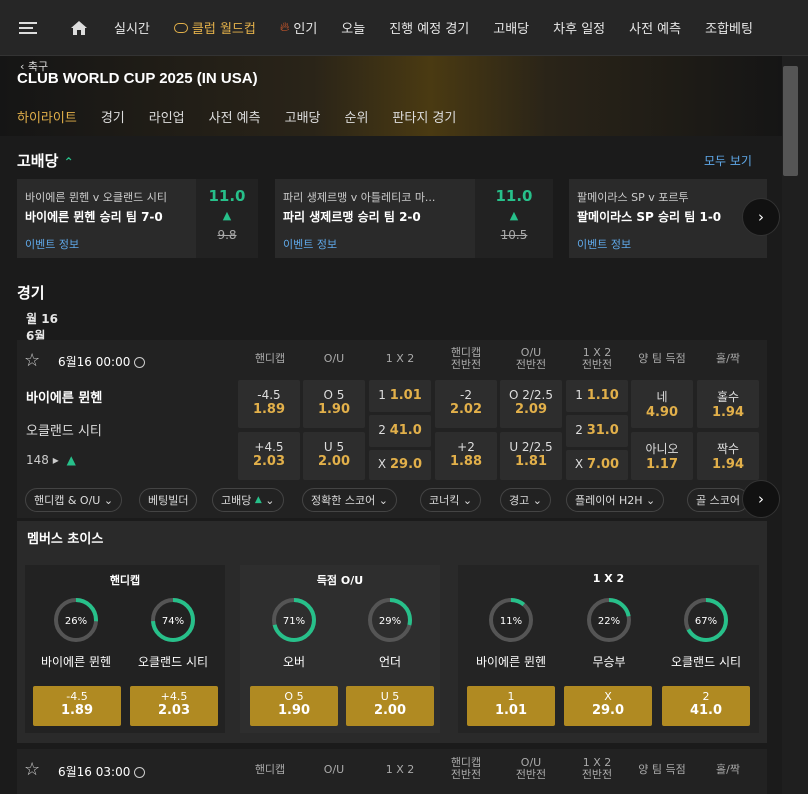 This screenshot has height=794, width=808. Describe the element at coordinates (728, 456) in the screenshot. I see `odds-button: 짝수 1.94` at that location.